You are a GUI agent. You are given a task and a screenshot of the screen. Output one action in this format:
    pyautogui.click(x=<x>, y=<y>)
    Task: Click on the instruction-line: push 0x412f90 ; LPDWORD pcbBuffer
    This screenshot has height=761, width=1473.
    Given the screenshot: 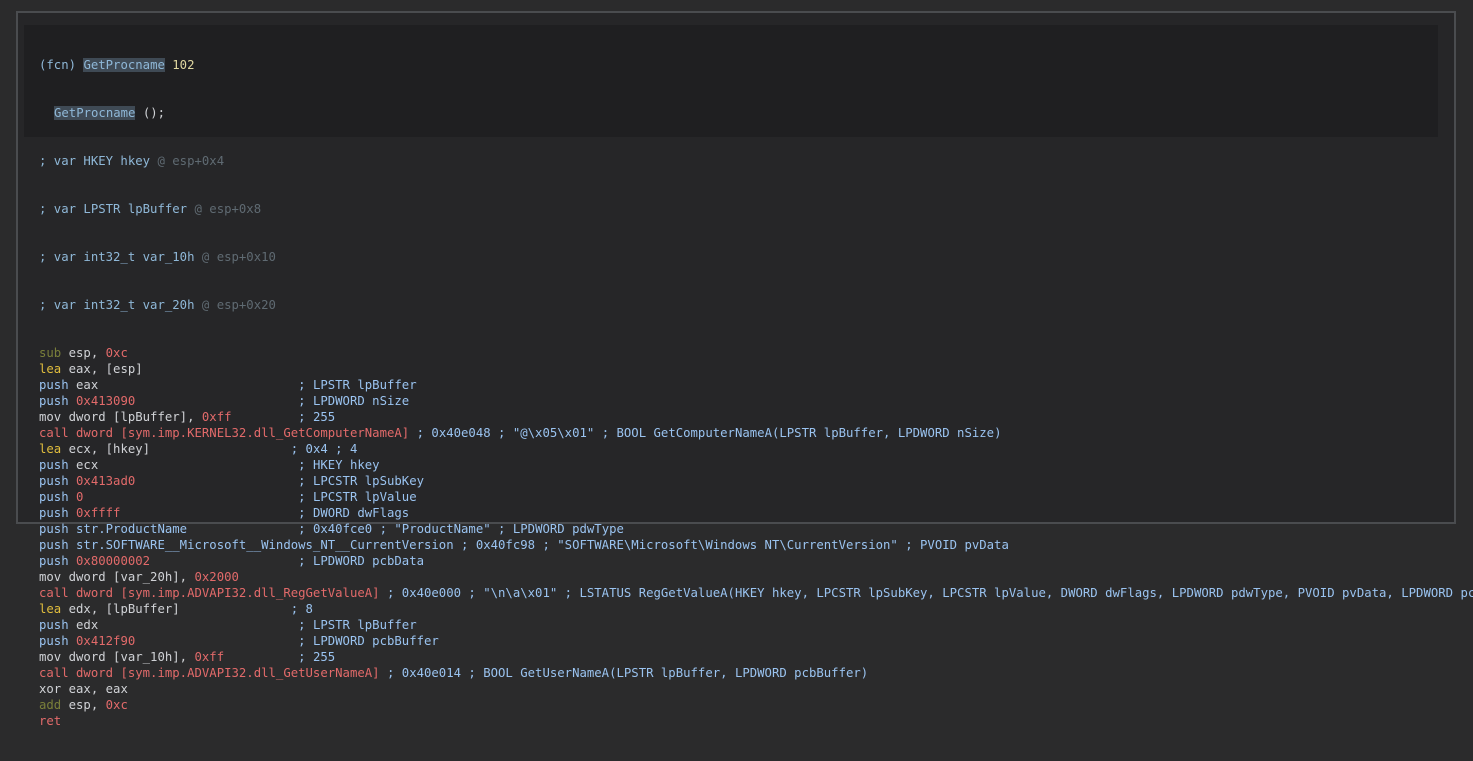 What is the action you would take?
    pyautogui.click(x=732, y=641)
    